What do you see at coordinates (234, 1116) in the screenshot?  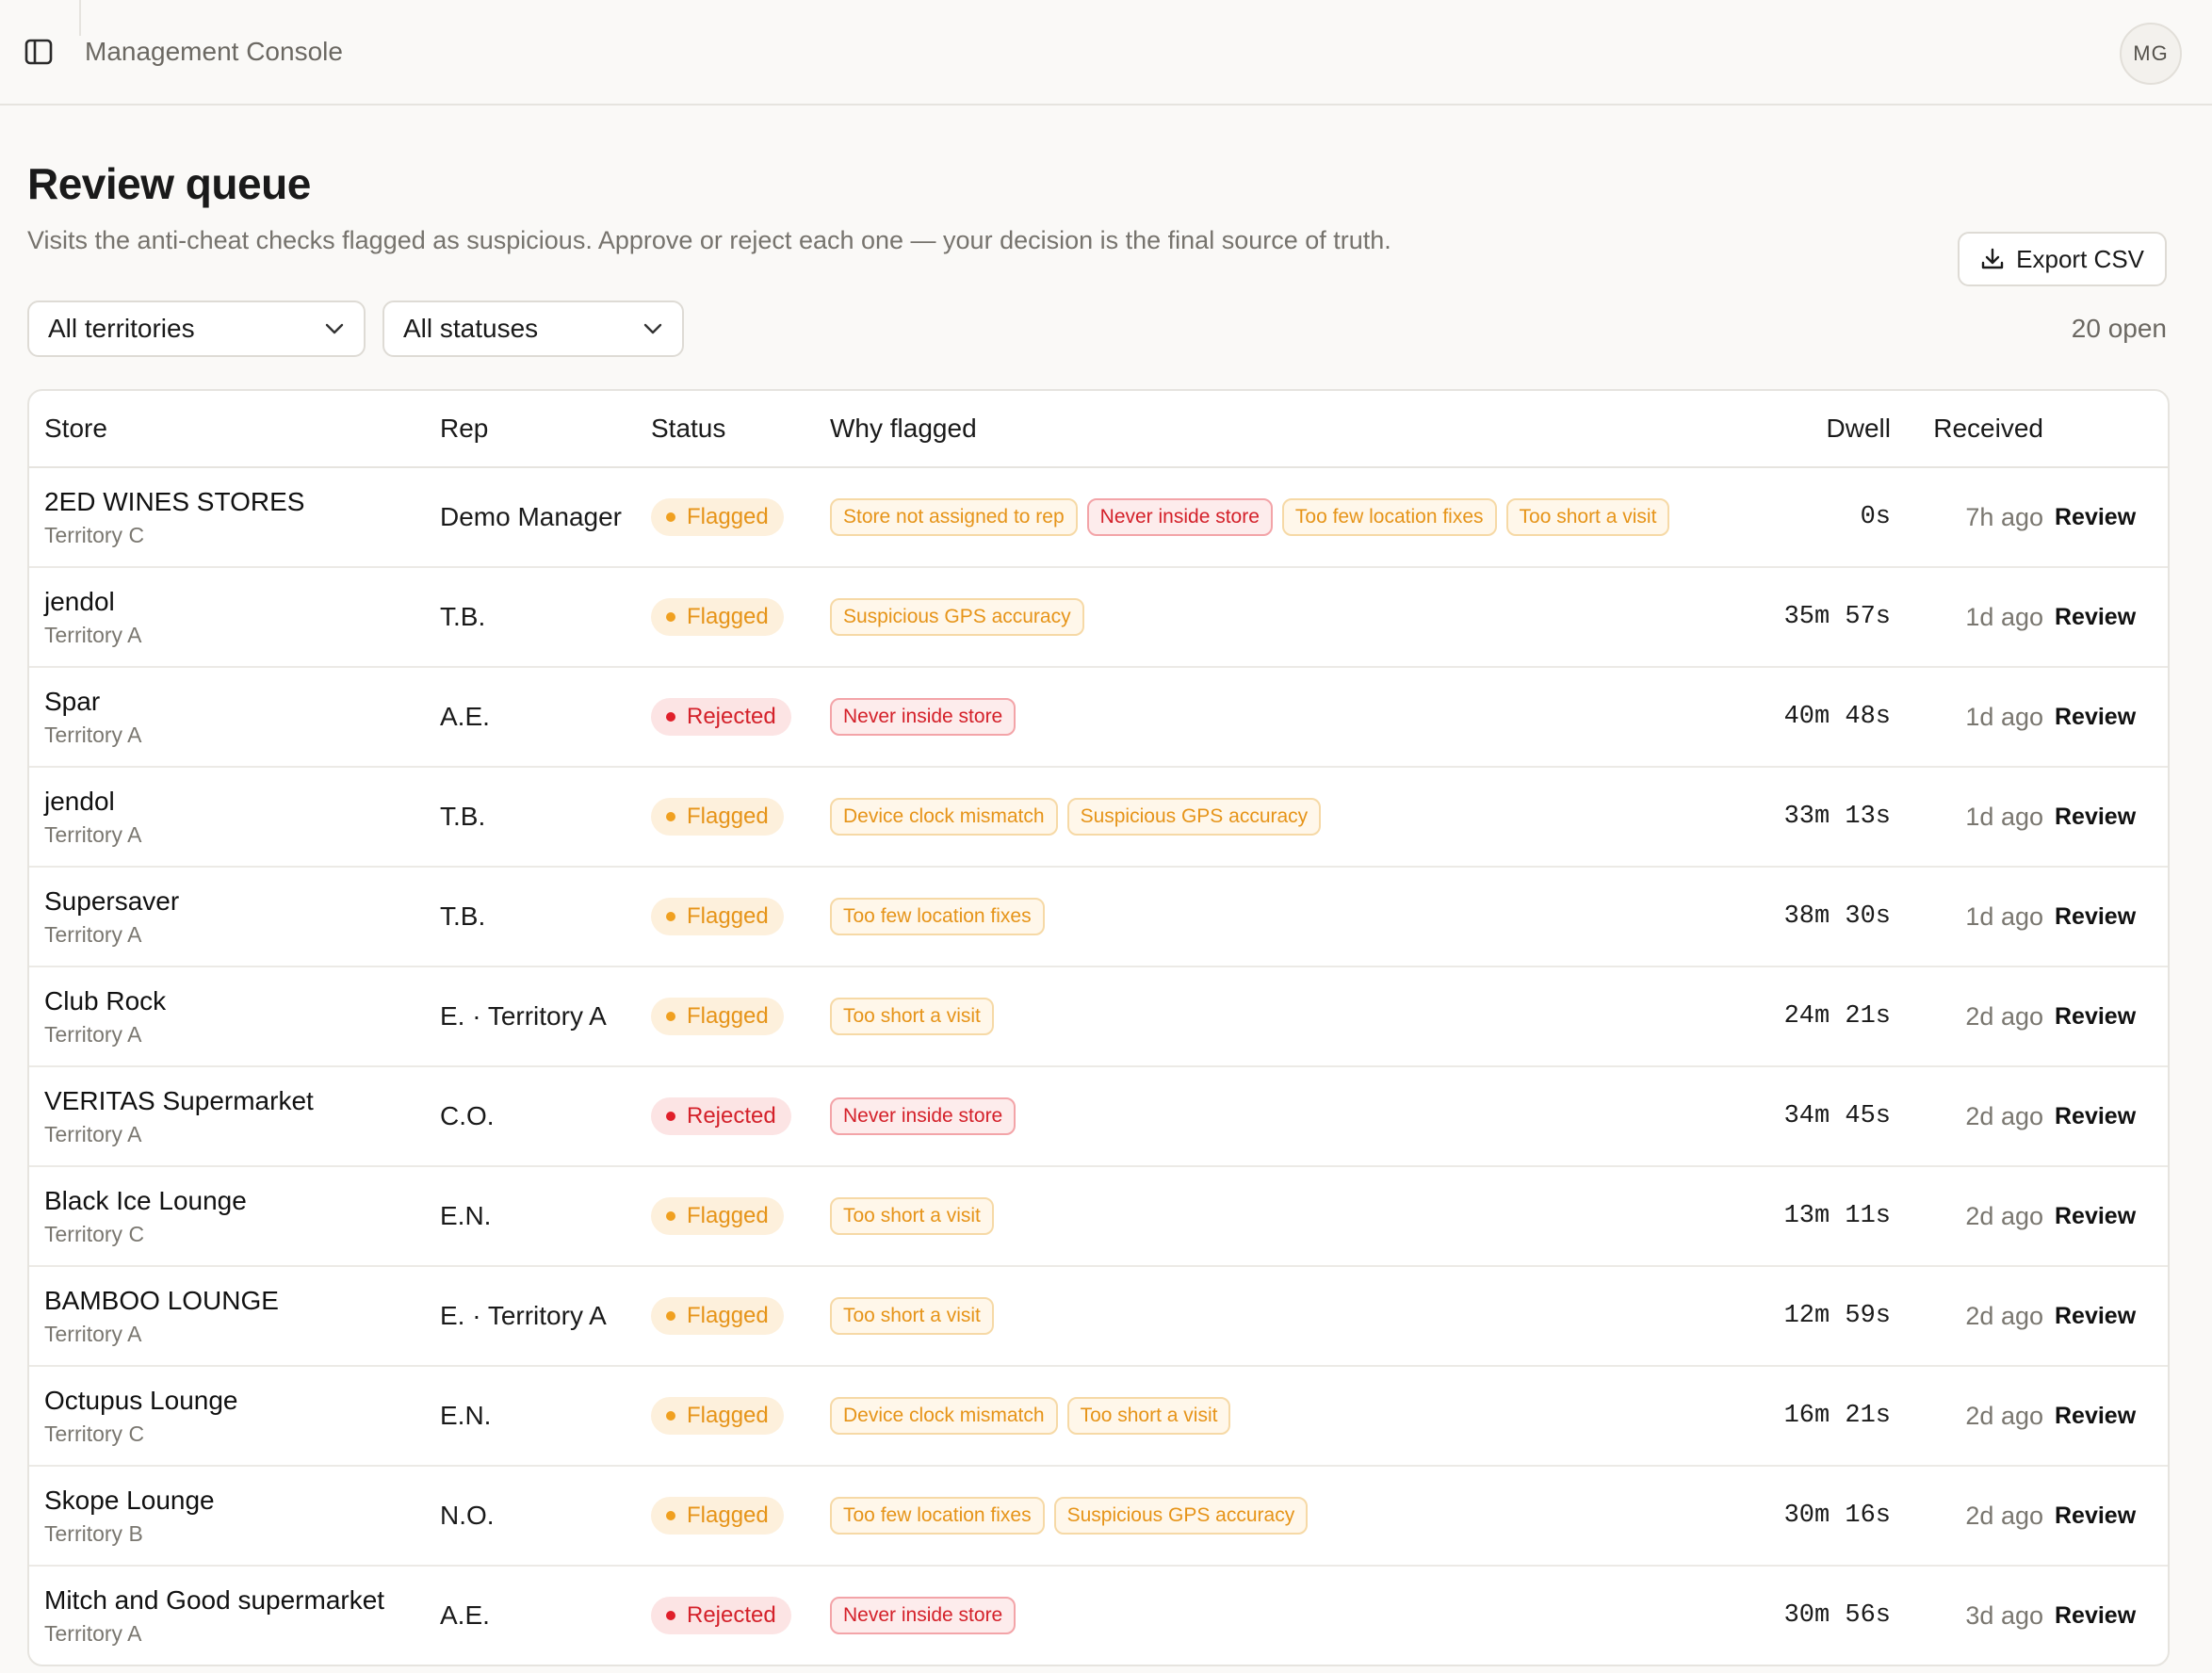 I see `store-cell: VERITAS Supermarket Territory A` at bounding box center [234, 1116].